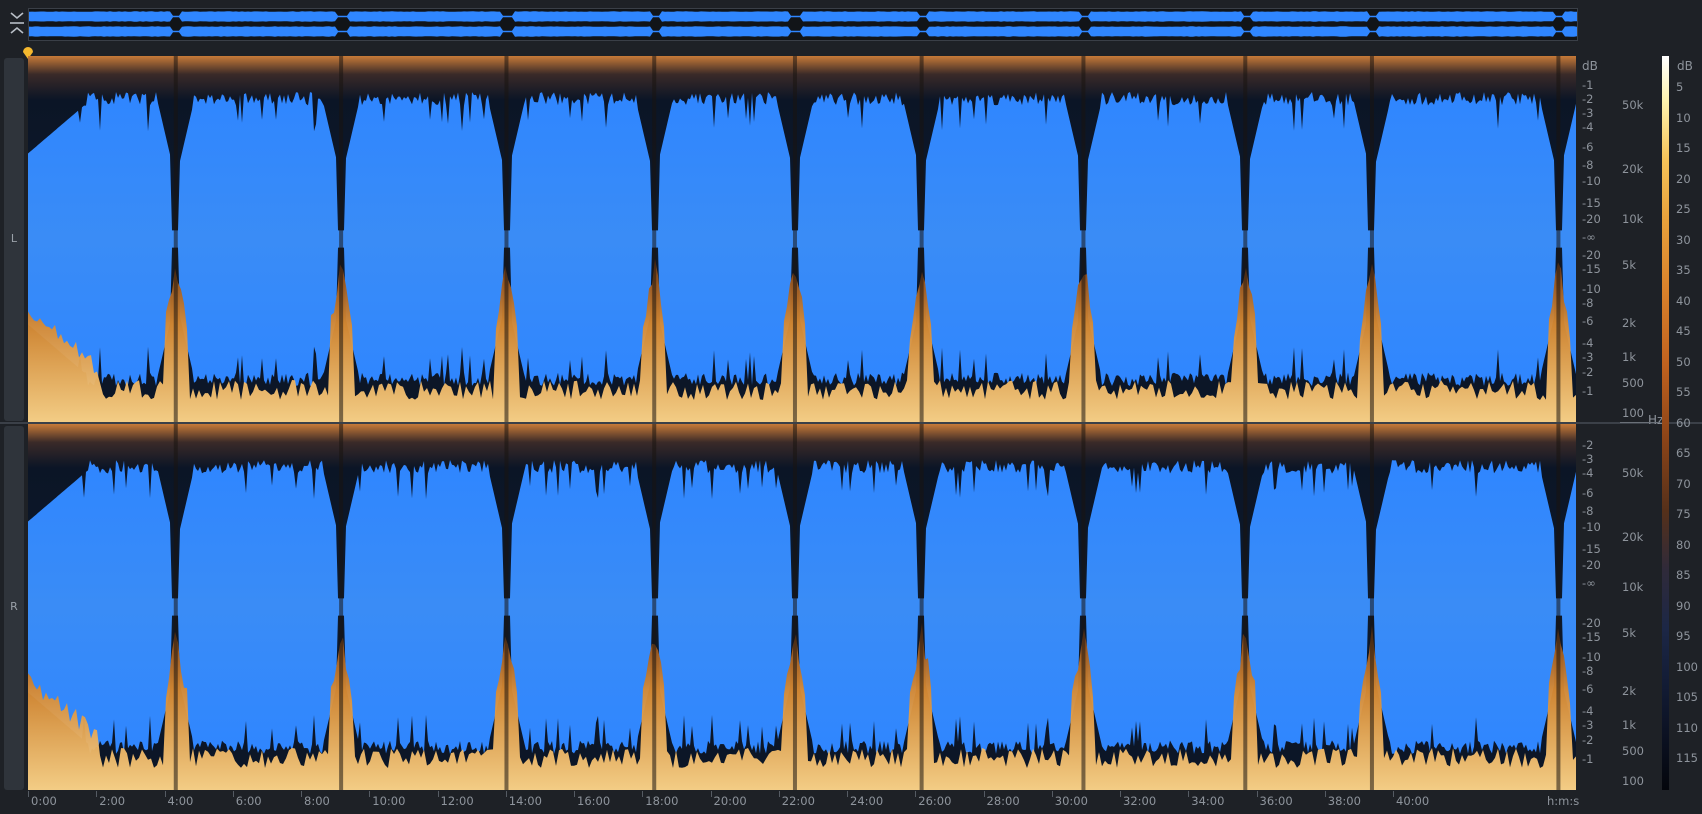 The image size is (1702, 814). I want to click on time-tick: 24:00, so click(867, 801).